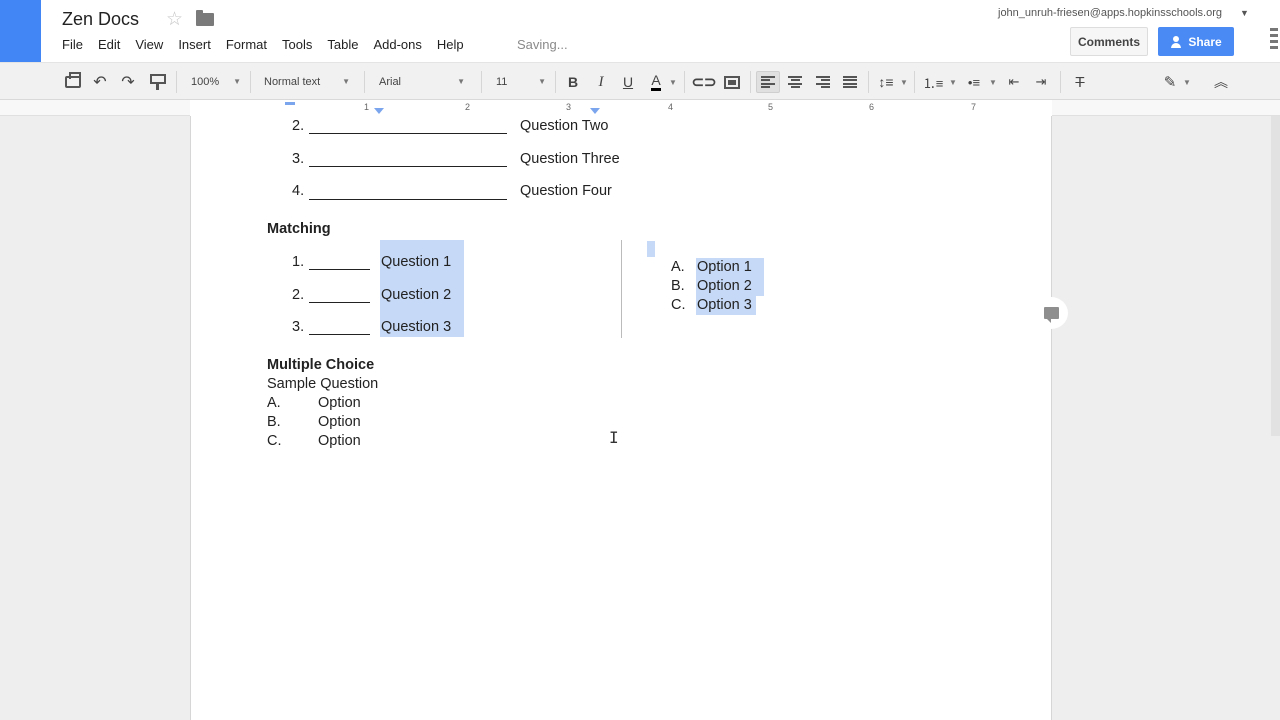  What do you see at coordinates (573, 82) in the screenshot?
I see `bold-button: B` at bounding box center [573, 82].